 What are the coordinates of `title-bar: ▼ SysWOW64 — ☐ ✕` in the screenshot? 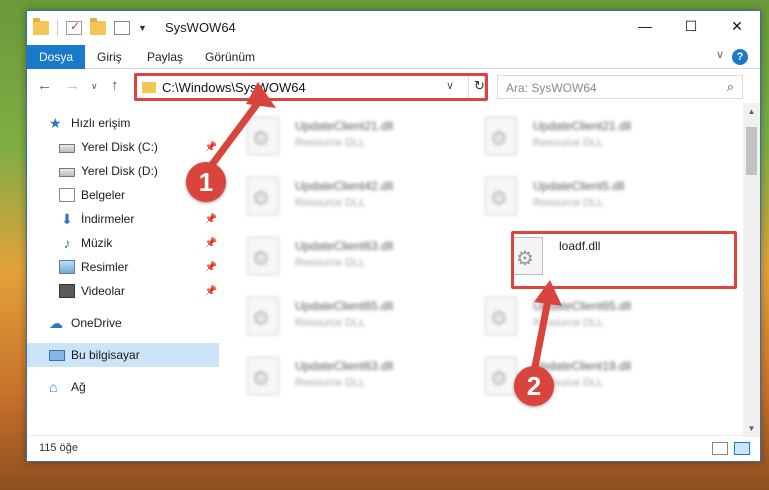 It's located at (393, 28).